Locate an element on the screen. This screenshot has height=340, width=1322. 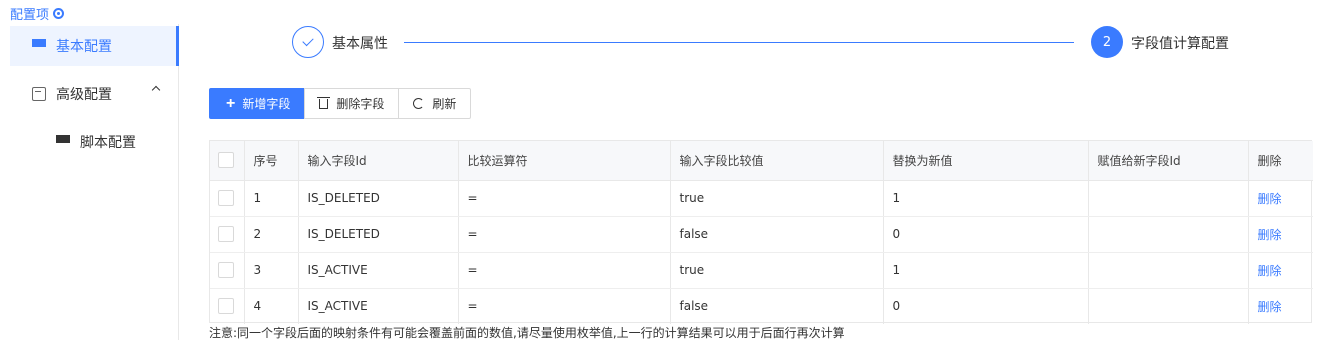
add-field-button: + 新增字段 is located at coordinates (257, 103).